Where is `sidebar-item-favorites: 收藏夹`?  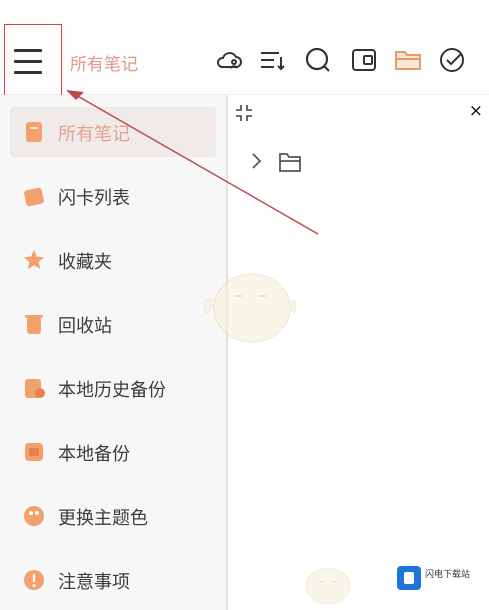 sidebar-item-favorites: 收藏夹 is located at coordinates (113, 260).